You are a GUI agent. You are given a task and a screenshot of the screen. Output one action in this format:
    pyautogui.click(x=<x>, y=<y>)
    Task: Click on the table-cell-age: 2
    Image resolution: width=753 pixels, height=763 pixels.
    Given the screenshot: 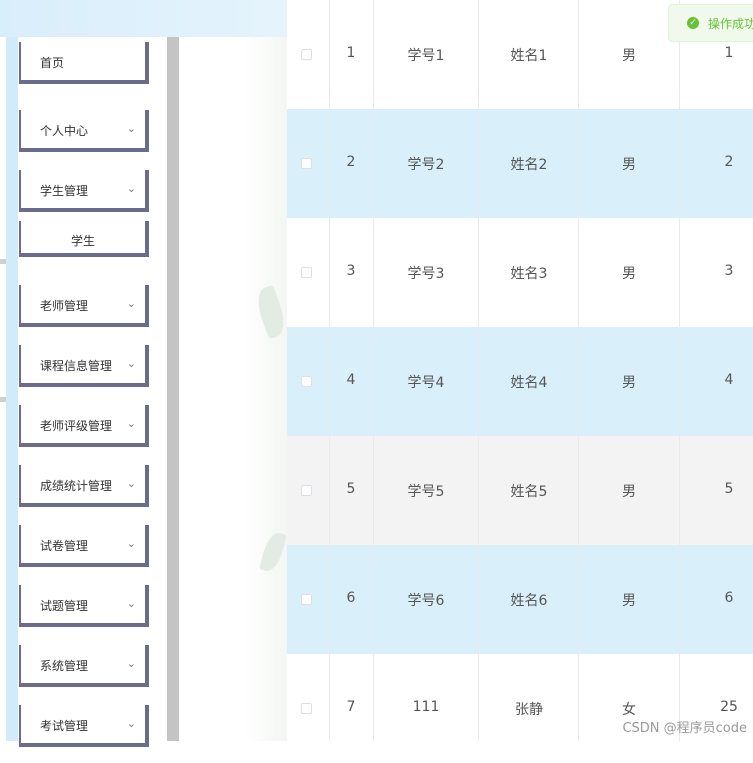 What is the action you would take?
    pyautogui.click(x=729, y=162)
    